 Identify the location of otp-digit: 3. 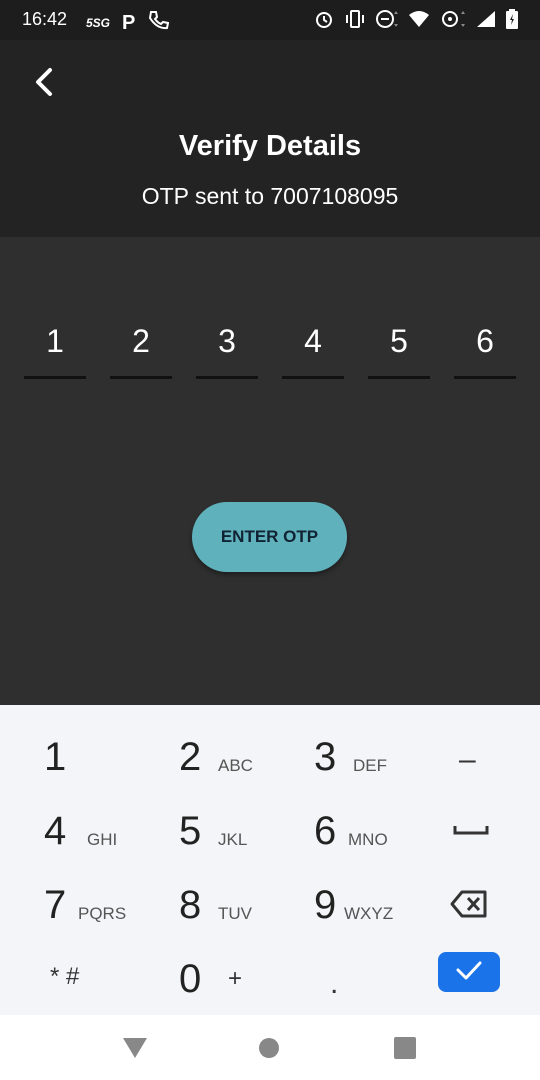
(227, 341).